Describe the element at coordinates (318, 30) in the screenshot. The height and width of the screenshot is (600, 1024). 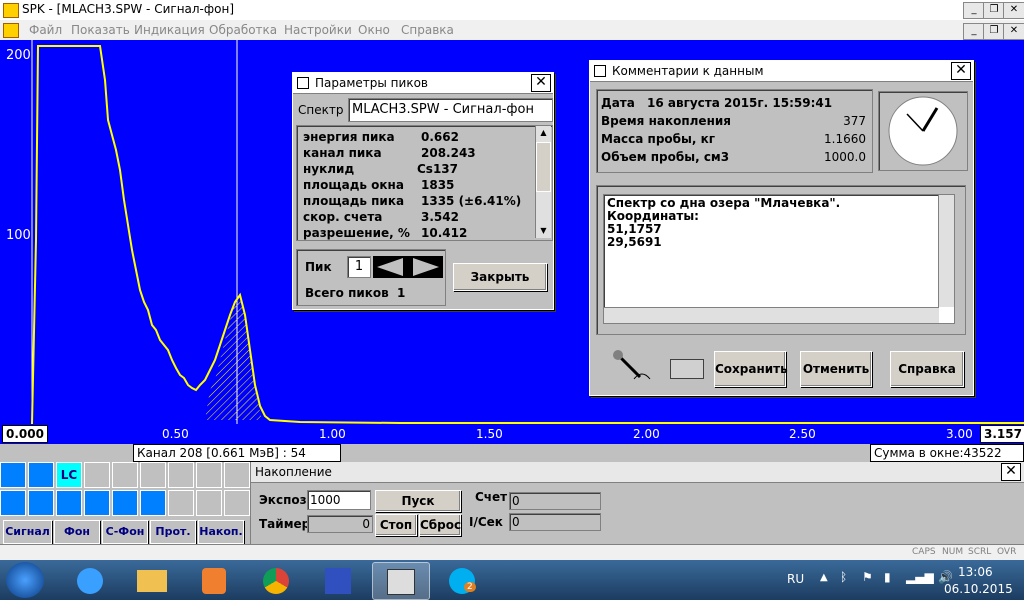
I see `menu-settings: Настройки` at that location.